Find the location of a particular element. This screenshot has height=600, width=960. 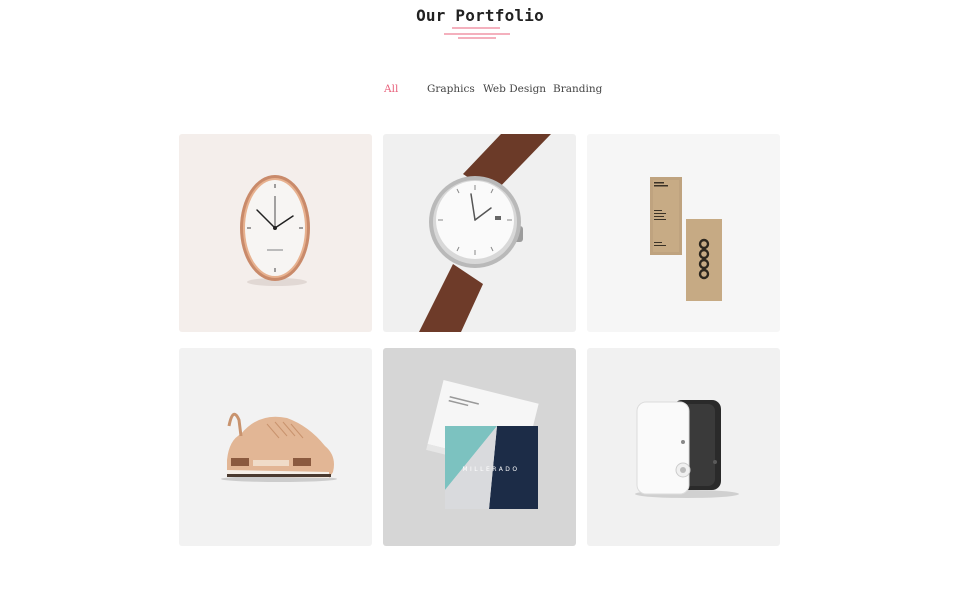

portfolio-item-device is located at coordinates (683, 447).